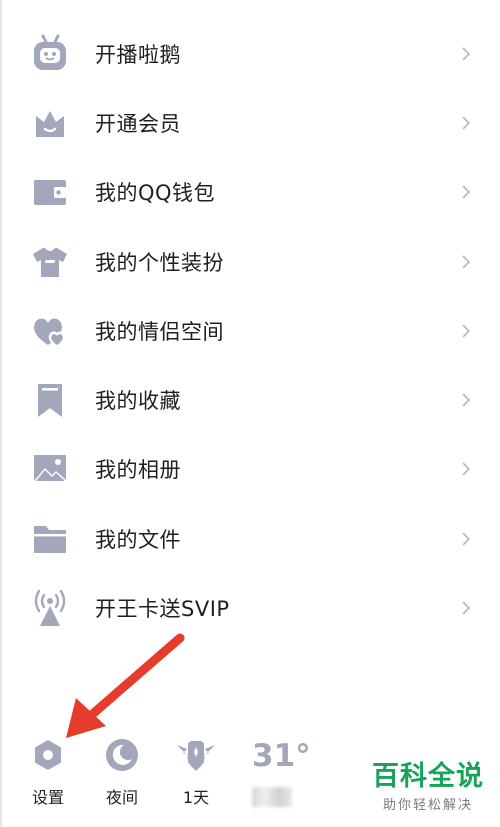  What do you see at coordinates (50, 192) in the screenshot?
I see `wallet-icon` at bounding box center [50, 192].